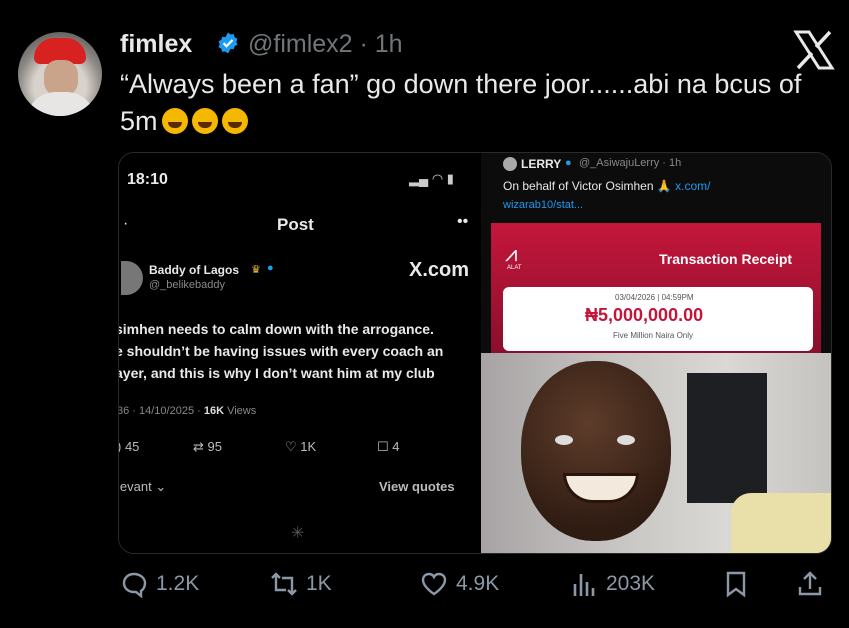  I want to click on post-date-line: 36 · 14/10/2025 · 16K Views, so click(187, 411).